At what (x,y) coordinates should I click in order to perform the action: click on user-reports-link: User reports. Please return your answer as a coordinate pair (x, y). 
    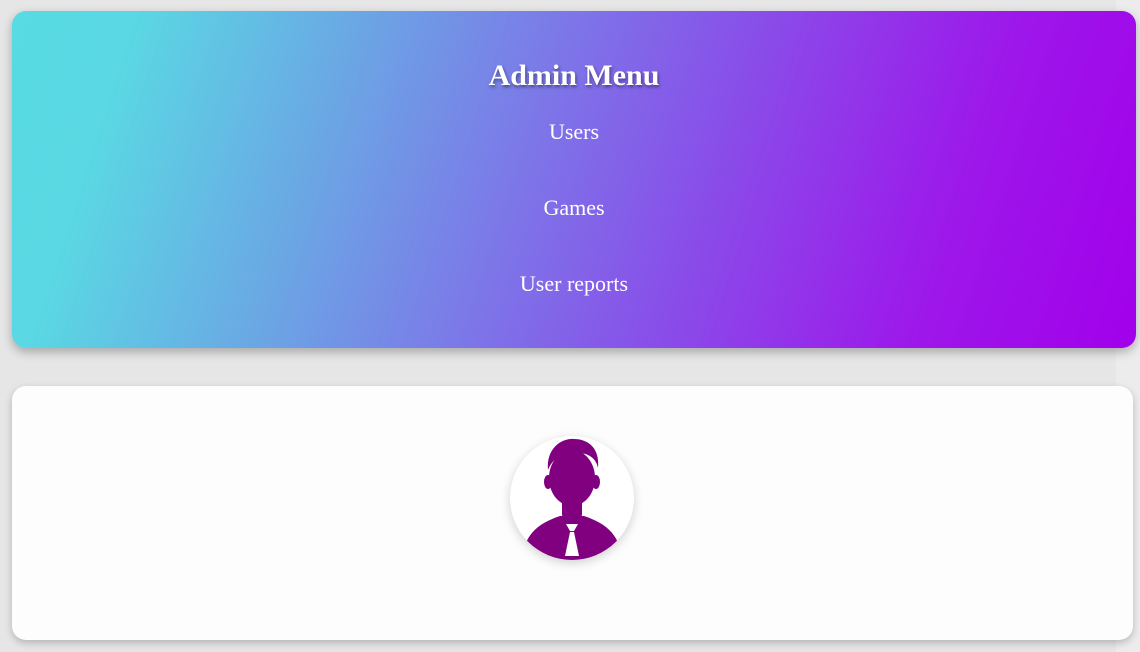
    Looking at the image, I should click on (574, 284).